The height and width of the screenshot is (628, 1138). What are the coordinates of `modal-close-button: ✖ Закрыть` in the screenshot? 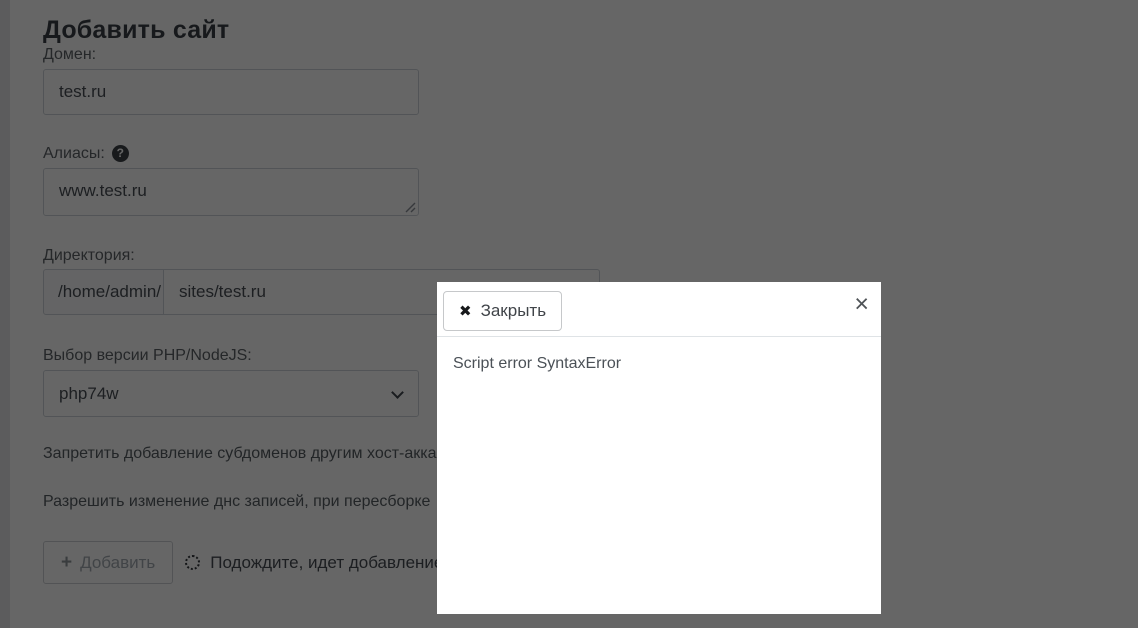 It's located at (503, 311).